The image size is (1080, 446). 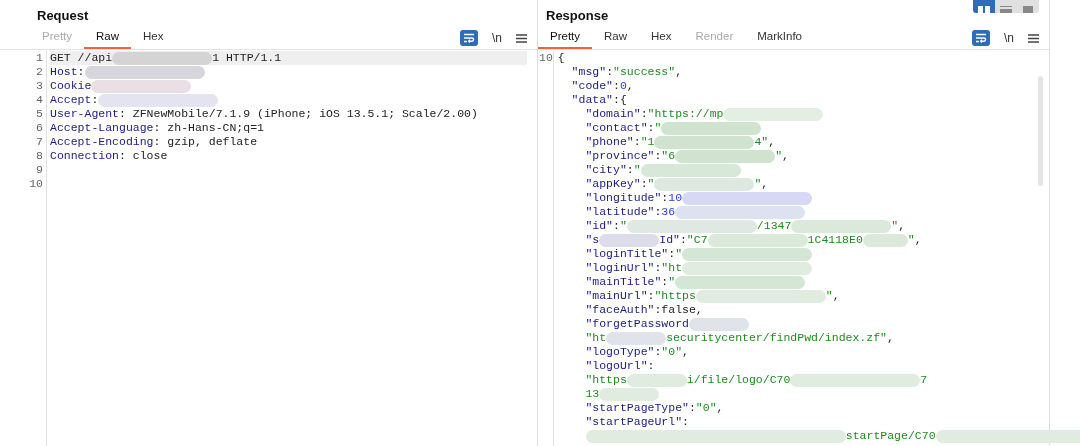 I want to click on panel-title: Response, so click(x=577, y=15).